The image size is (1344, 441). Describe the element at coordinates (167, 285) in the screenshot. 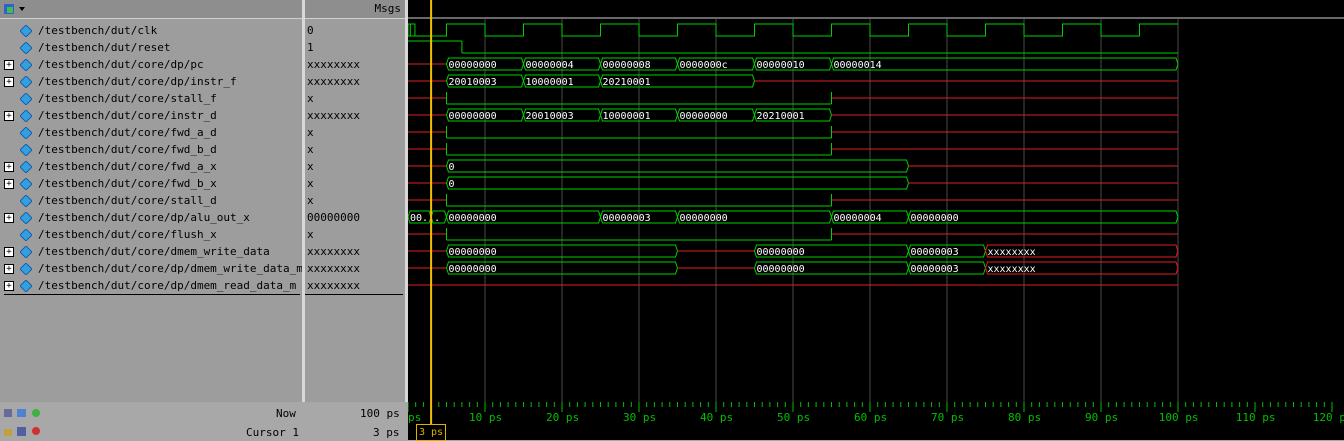

I see `signal-name: /testbench/dut/core/dp/dmem_read_data_m` at that location.